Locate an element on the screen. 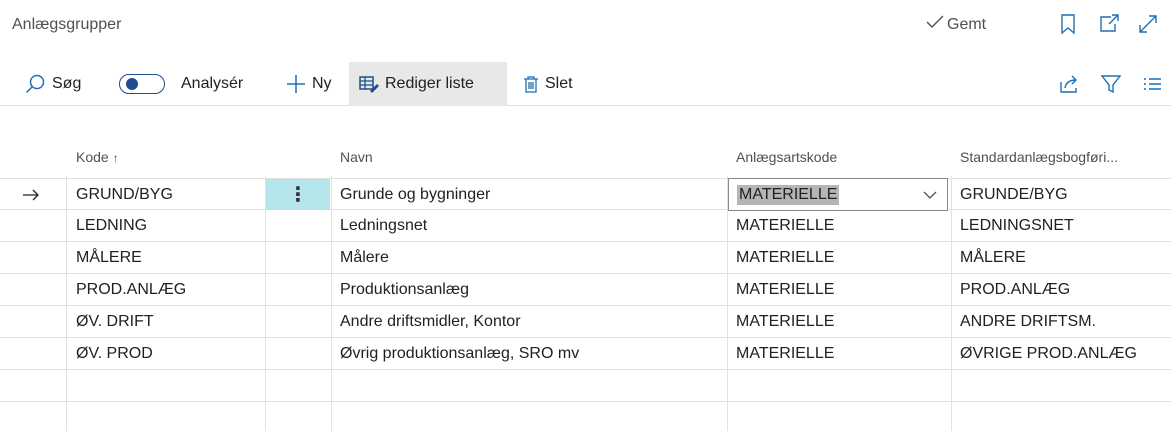  list-view-icon is located at coordinates (1152, 84).